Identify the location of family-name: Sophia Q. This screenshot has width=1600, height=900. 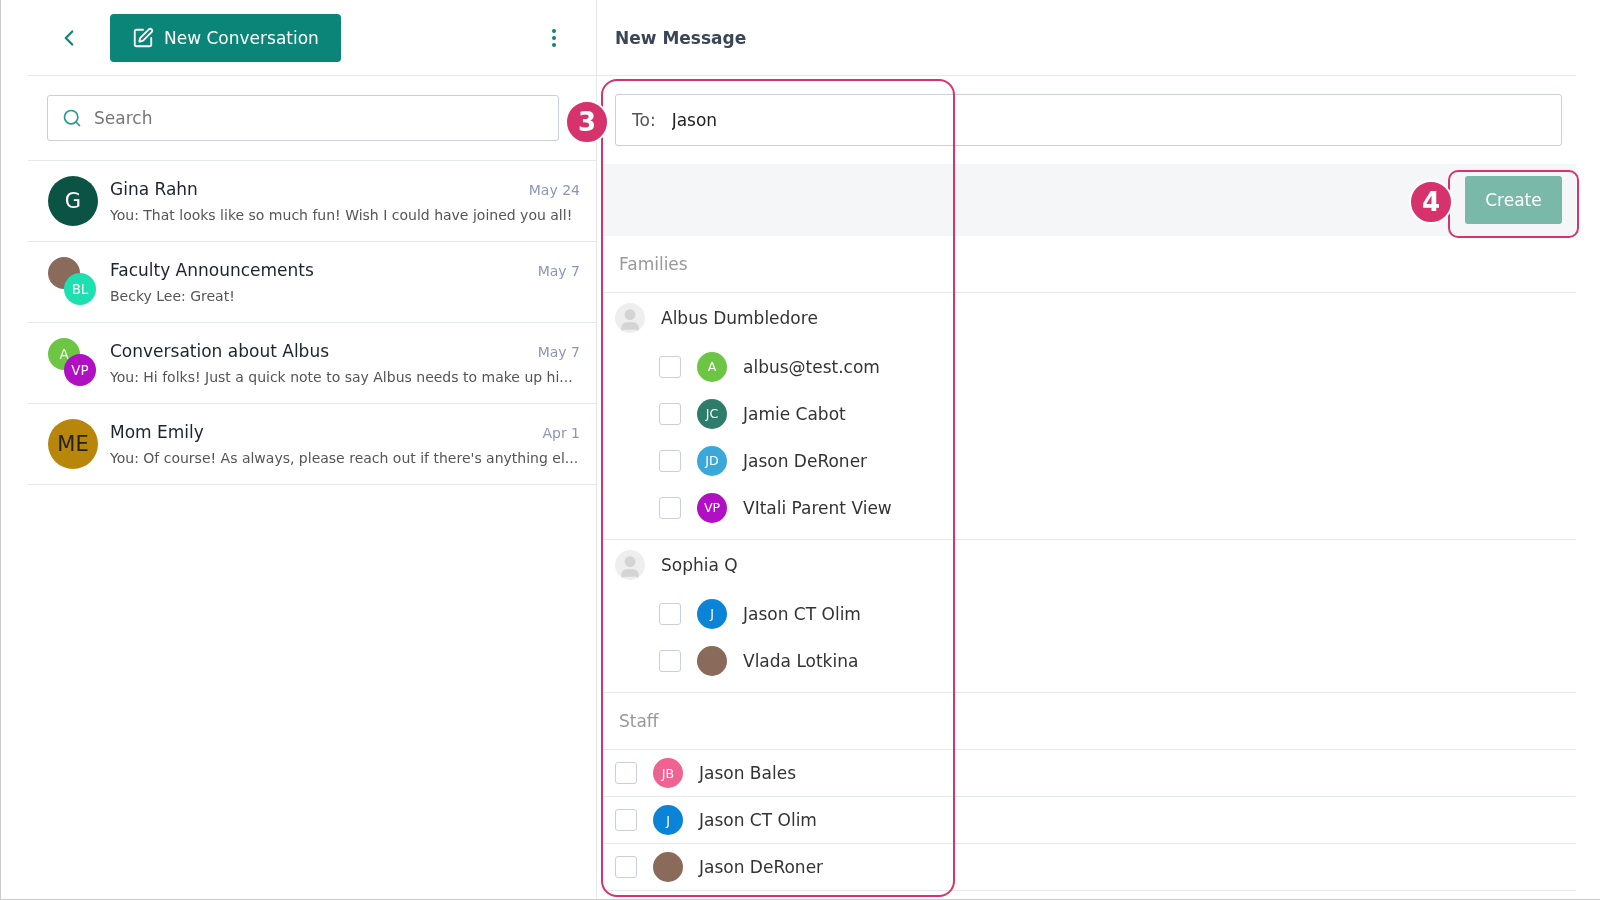
(699, 565).